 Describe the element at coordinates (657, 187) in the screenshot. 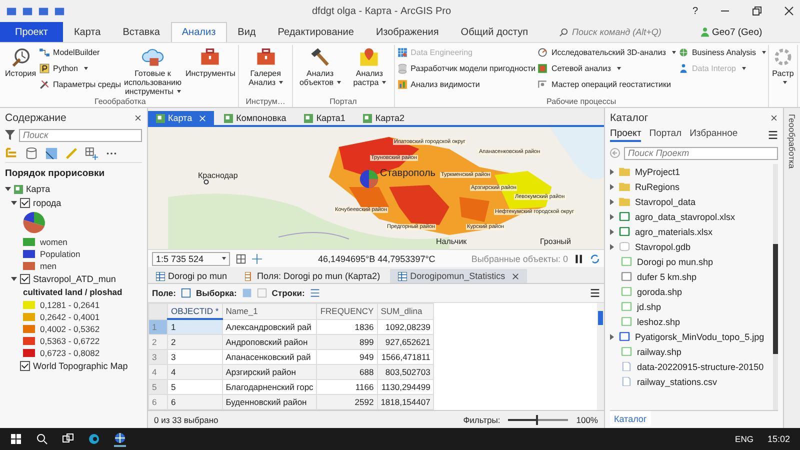

I see `catalog-item: RuRegions` at that location.